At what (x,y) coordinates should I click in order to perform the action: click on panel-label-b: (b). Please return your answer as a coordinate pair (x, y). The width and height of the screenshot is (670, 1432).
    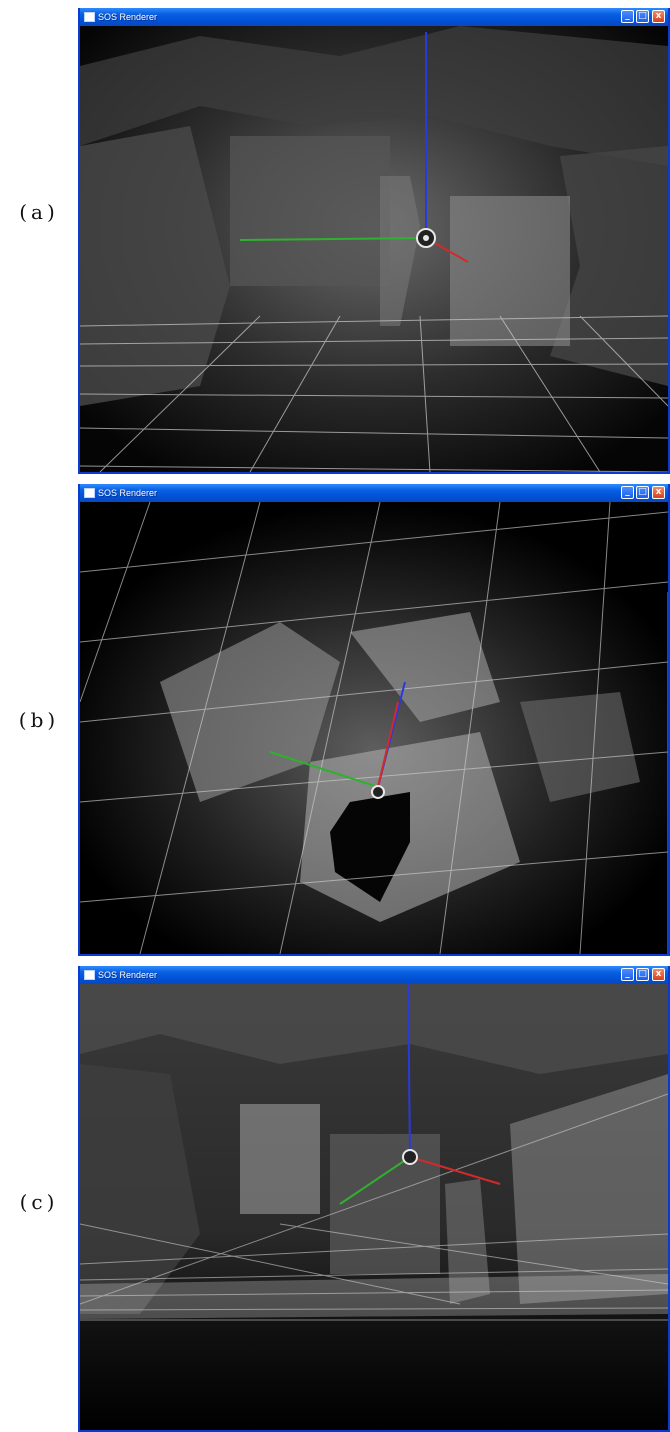
    Looking at the image, I should click on (39, 720).